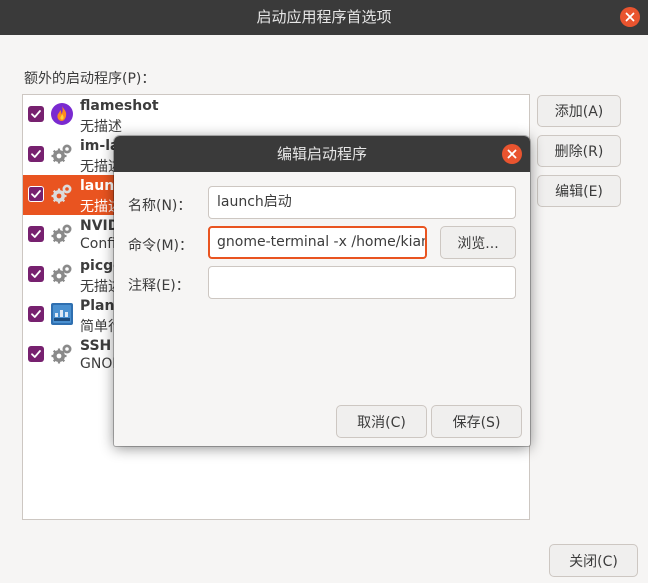  I want to click on name-label: 名称(N)：, so click(160, 206).